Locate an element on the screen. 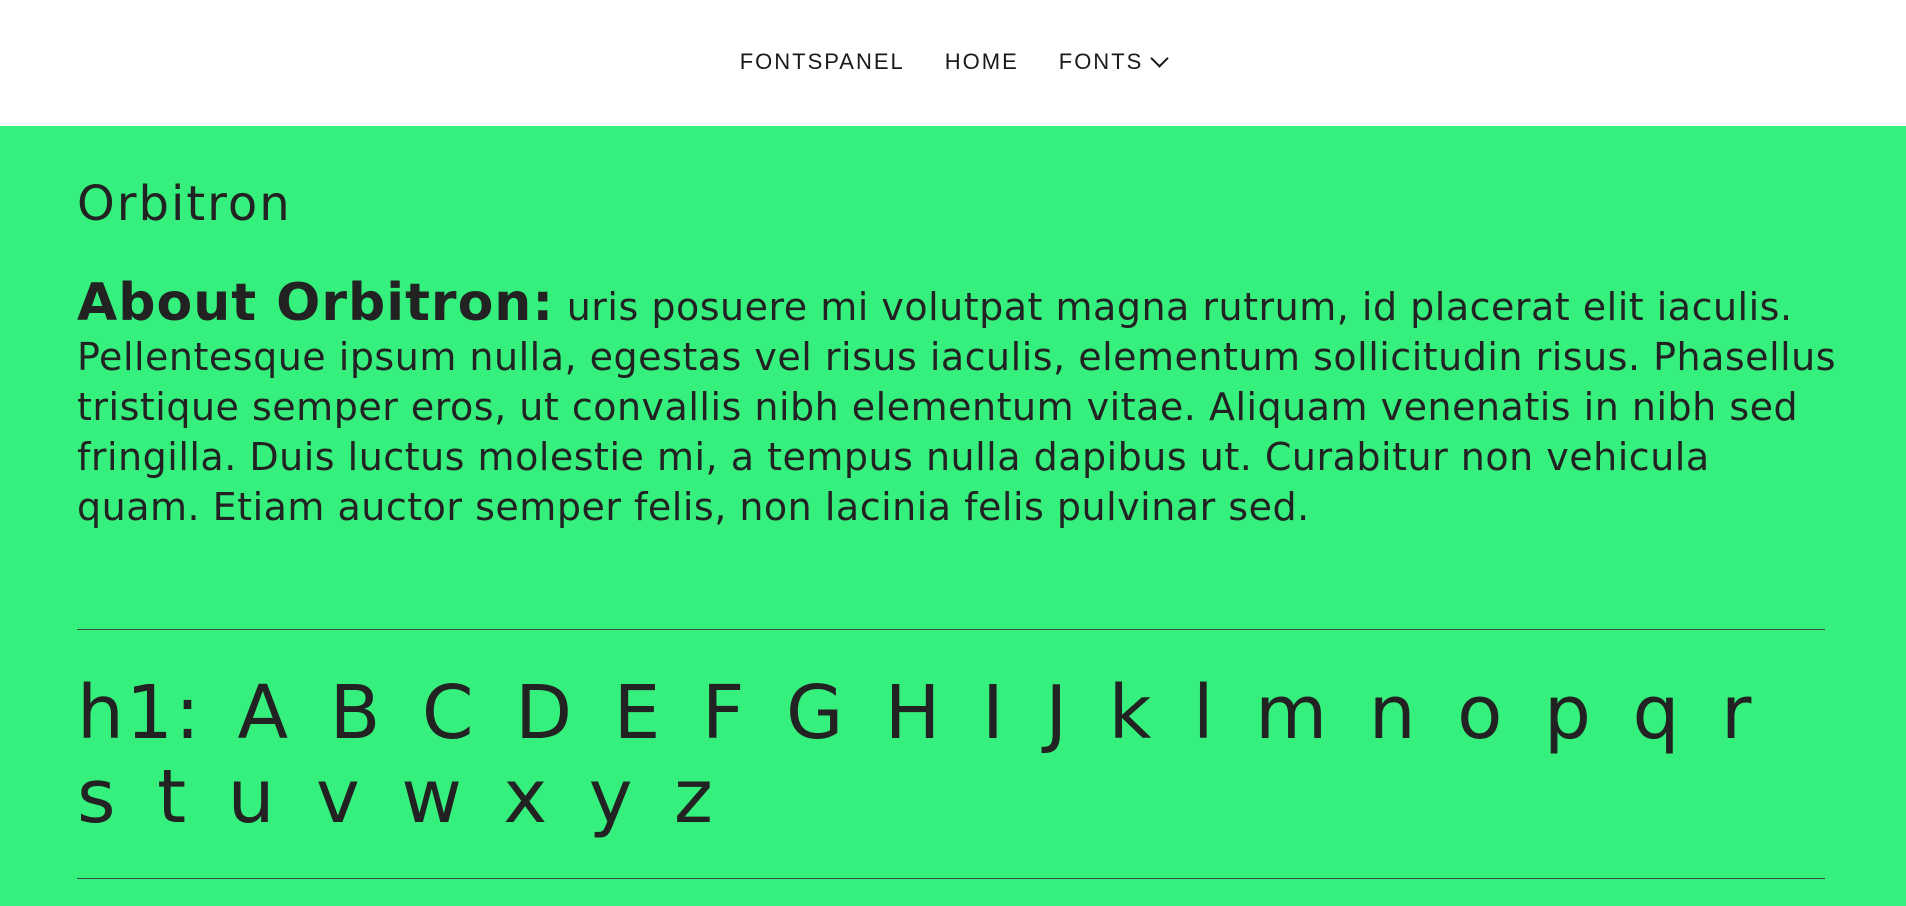  nav-brand-link: FONTSPANEL is located at coordinates (822, 62).